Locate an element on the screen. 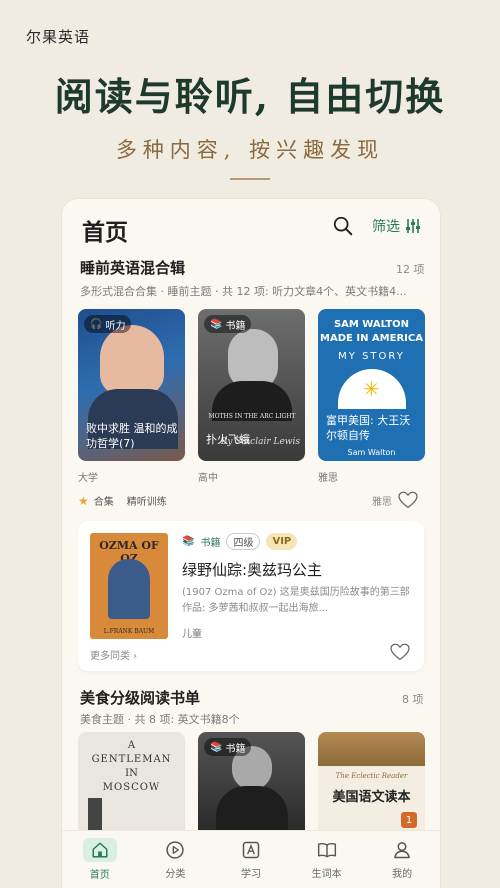 This screenshot has height=888, width=500. level-chip: 四级 is located at coordinates (243, 541).